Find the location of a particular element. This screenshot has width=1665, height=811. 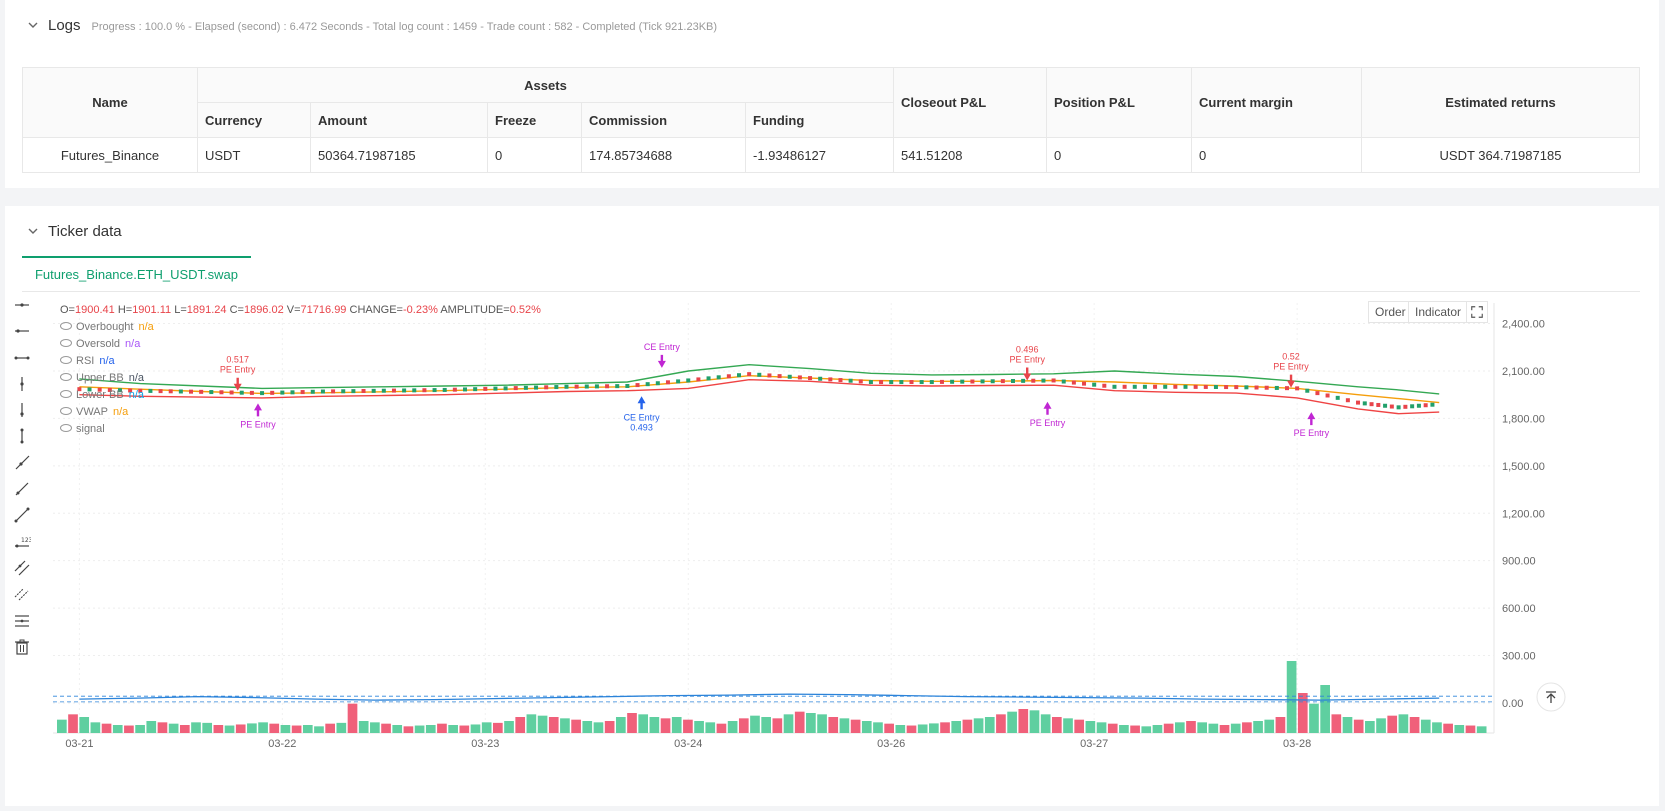

ticker-header: Ticker data is located at coordinates (74, 231).